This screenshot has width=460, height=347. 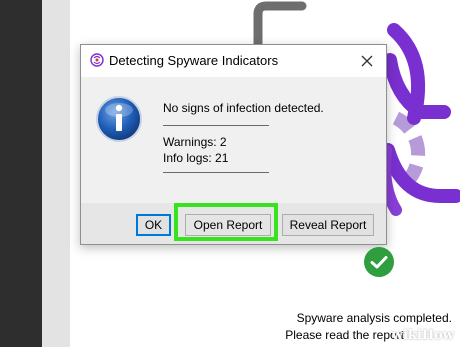 What do you see at coordinates (119, 119) in the screenshot?
I see `info-icon` at bounding box center [119, 119].